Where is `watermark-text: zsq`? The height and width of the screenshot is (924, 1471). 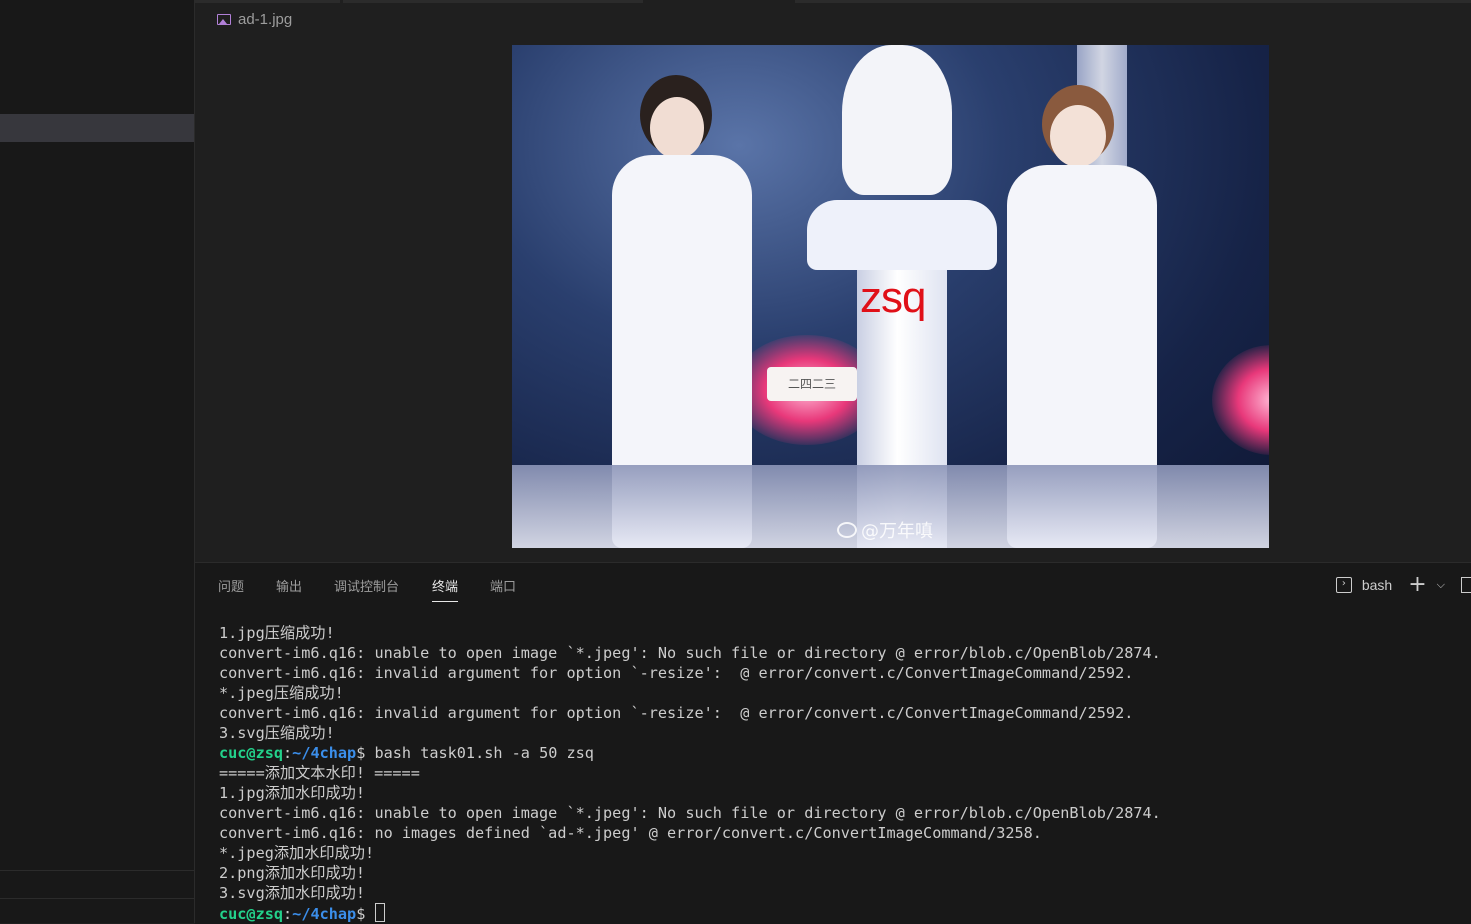
watermark-text: zsq is located at coordinates (893, 297).